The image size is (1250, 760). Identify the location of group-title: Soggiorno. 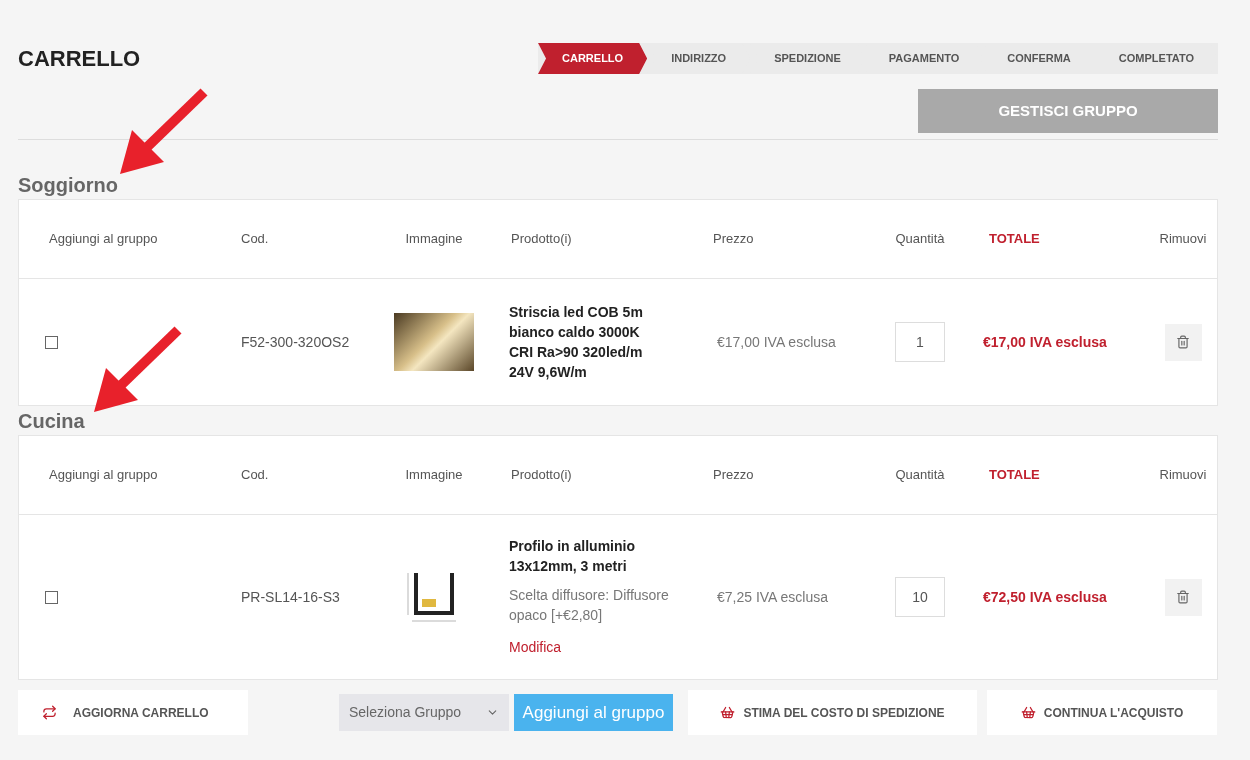
(68, 185).